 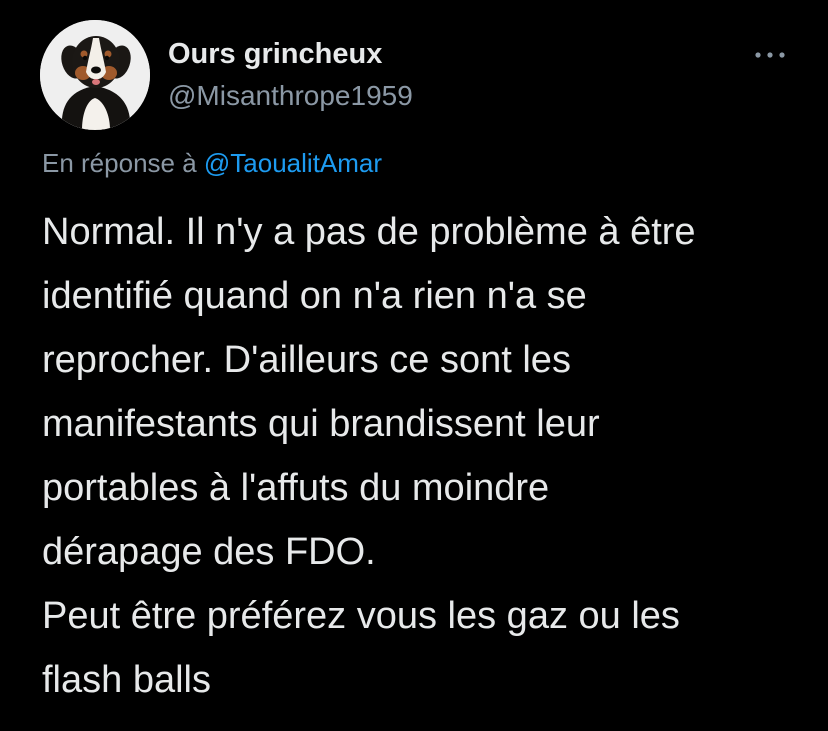 I want to click on reply-context: En réponse à @TaoualitAmar, so click(x=212, y=163).